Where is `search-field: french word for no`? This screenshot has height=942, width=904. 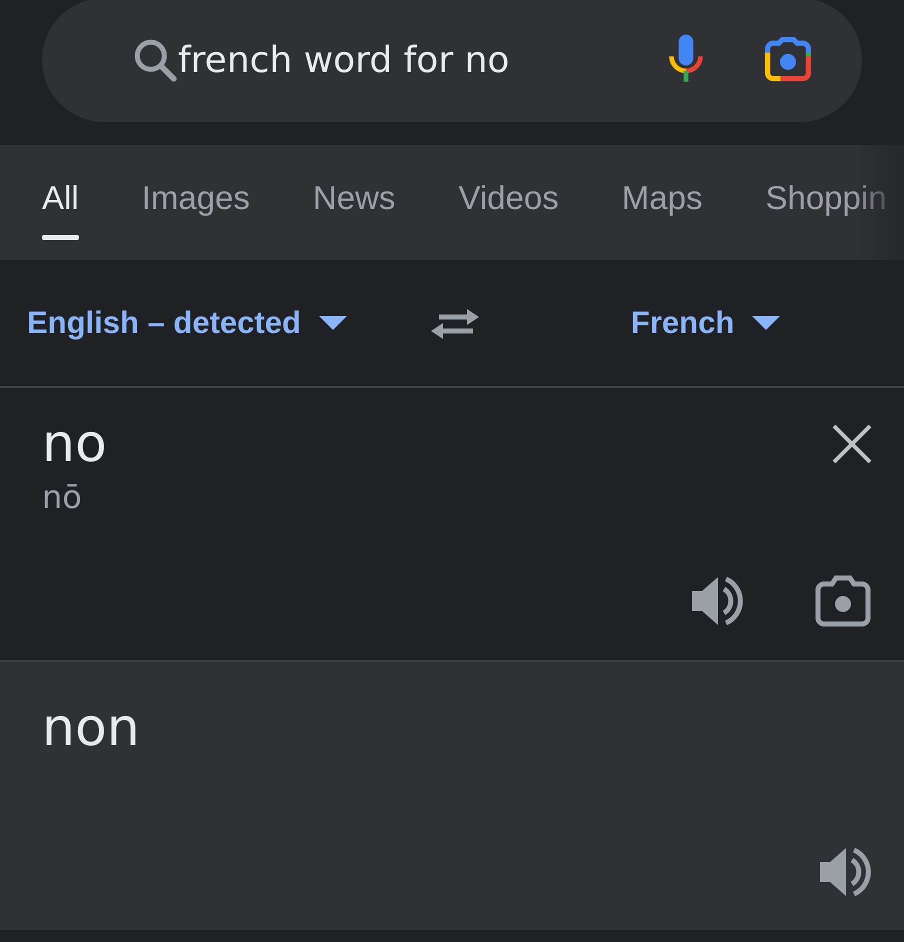
search-field: french word for no is located at coordinates (421, 60).